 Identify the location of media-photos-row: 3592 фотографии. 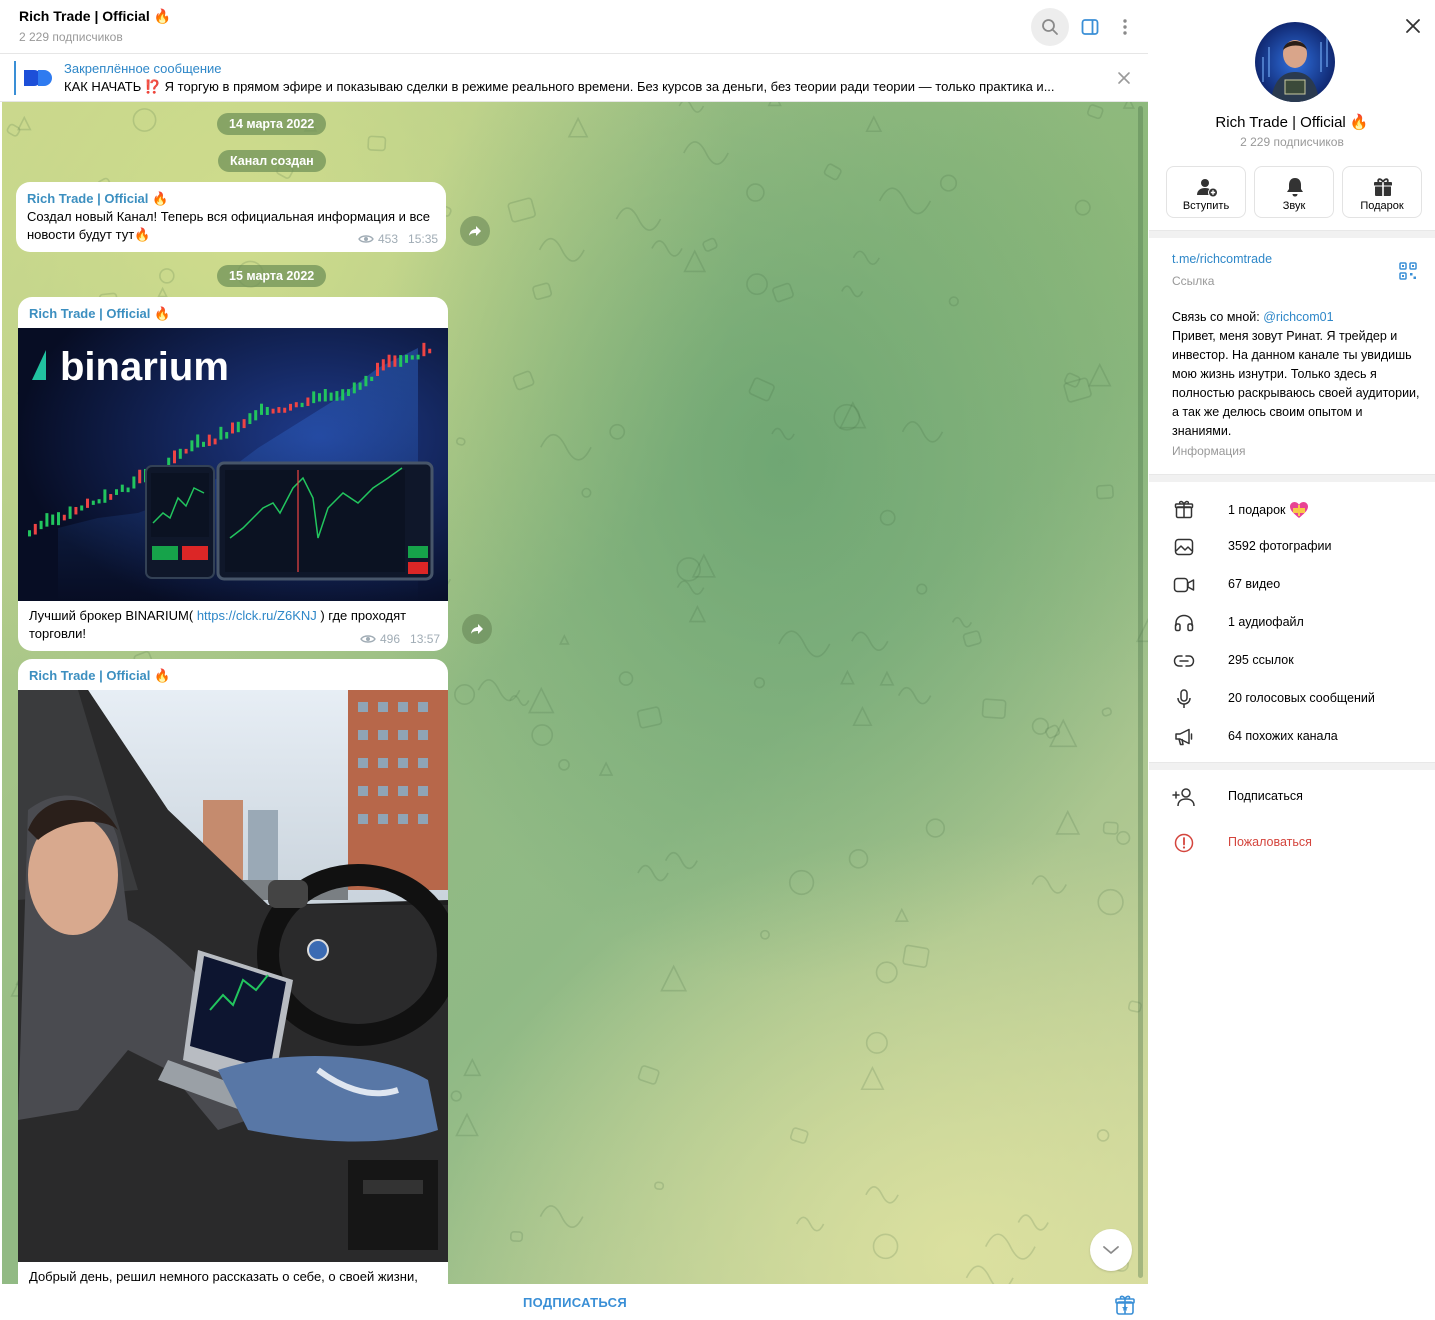
(1292, 547).